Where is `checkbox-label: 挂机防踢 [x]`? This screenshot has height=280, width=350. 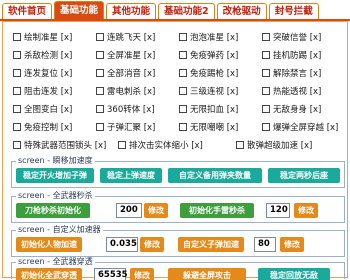 checkbox-label: 挂机防踢 [x] is located at coordinates (297, 56).